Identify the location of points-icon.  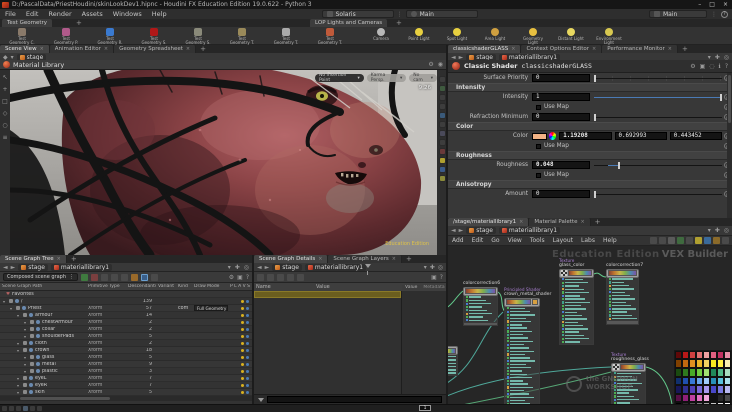
(94, 277).